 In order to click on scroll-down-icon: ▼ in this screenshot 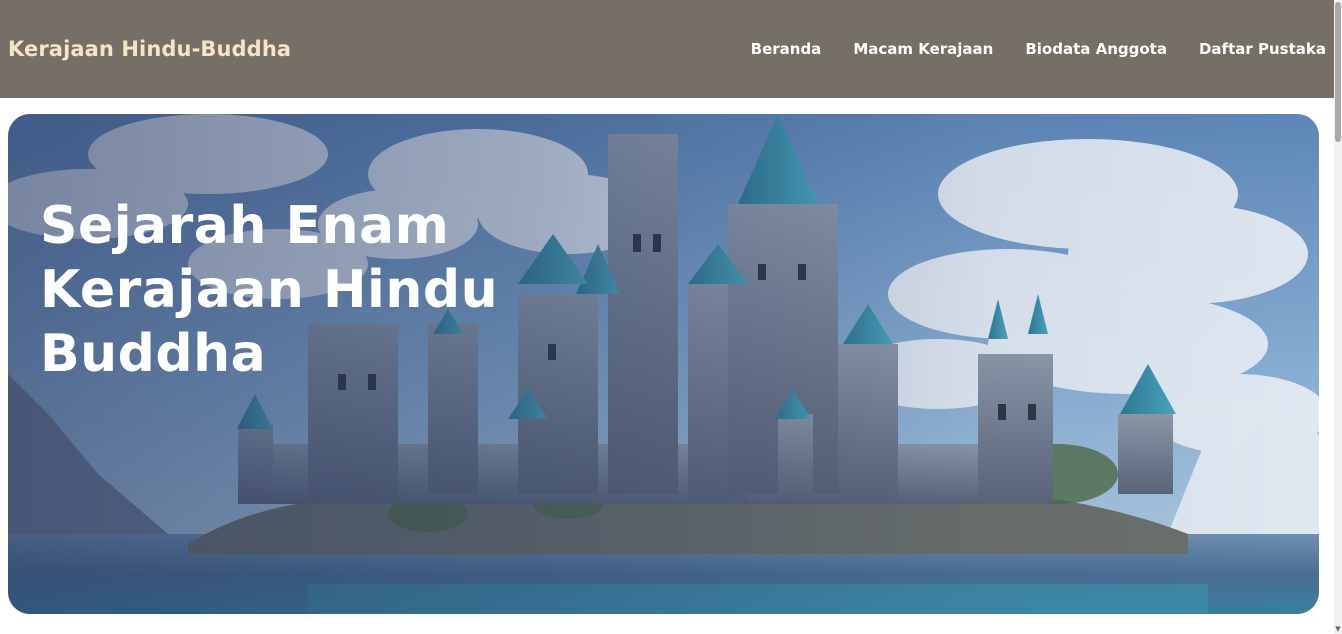, I will do `click(1338, 629)`.